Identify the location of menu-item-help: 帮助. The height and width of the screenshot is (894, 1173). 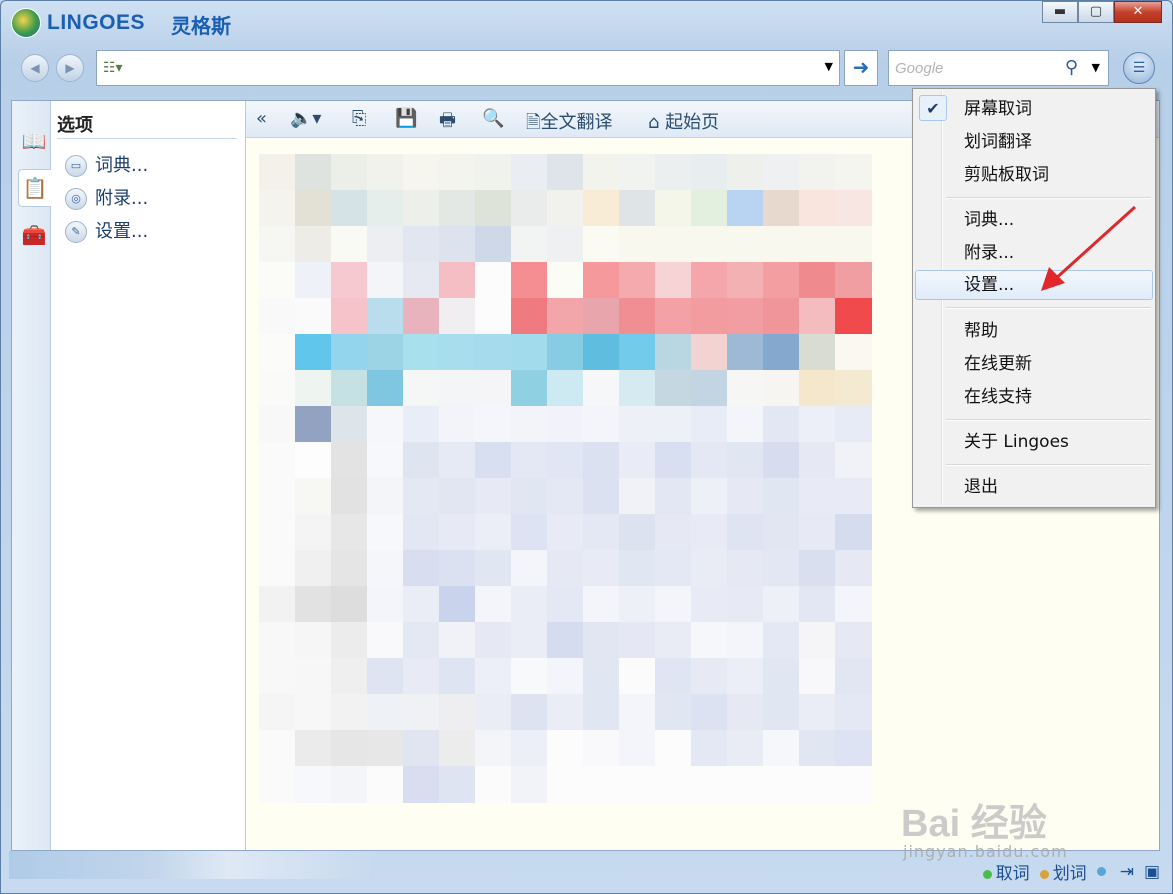
(1034, 331).